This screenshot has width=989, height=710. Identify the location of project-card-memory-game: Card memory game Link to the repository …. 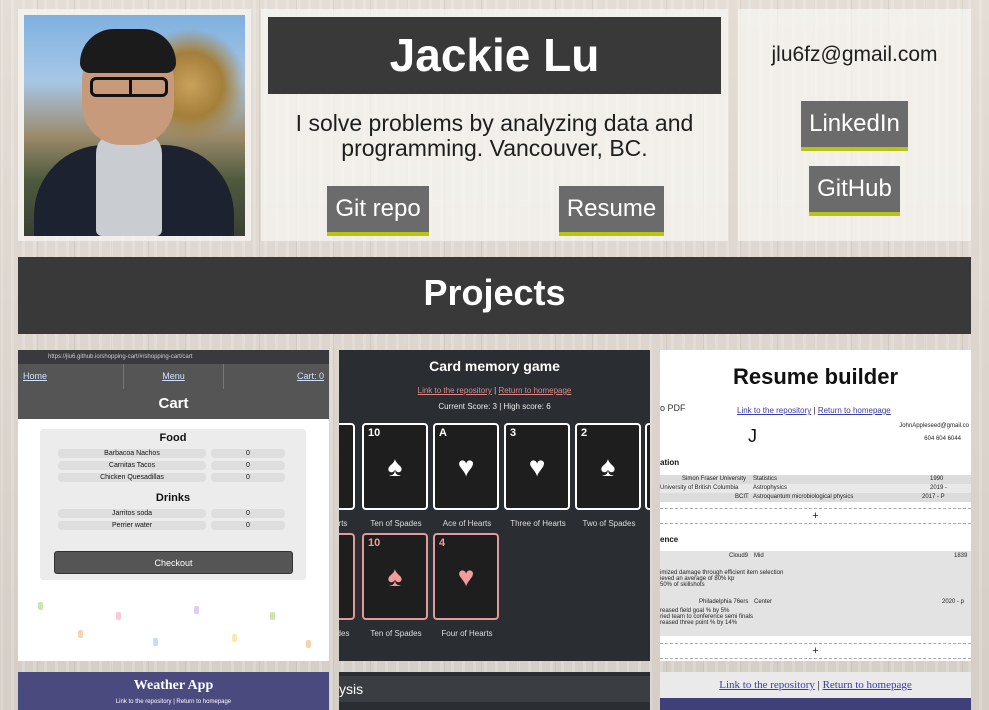
(494, 505).